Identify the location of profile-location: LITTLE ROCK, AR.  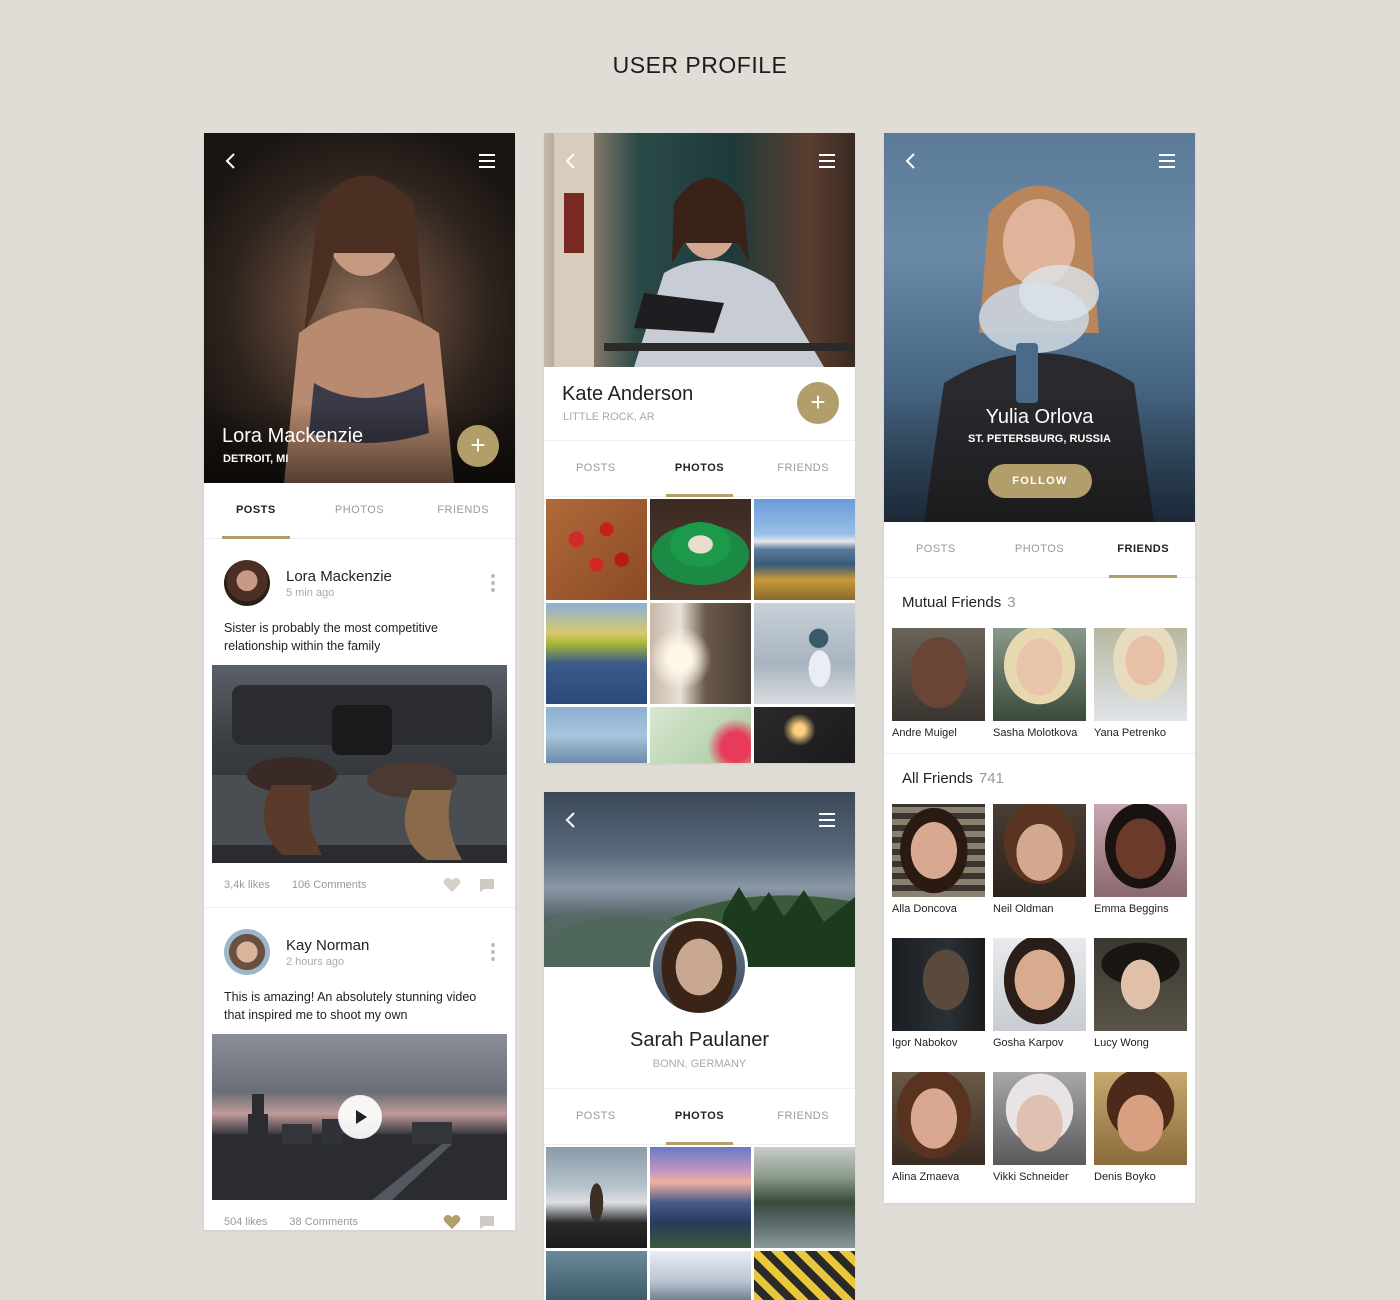
(609, 417).